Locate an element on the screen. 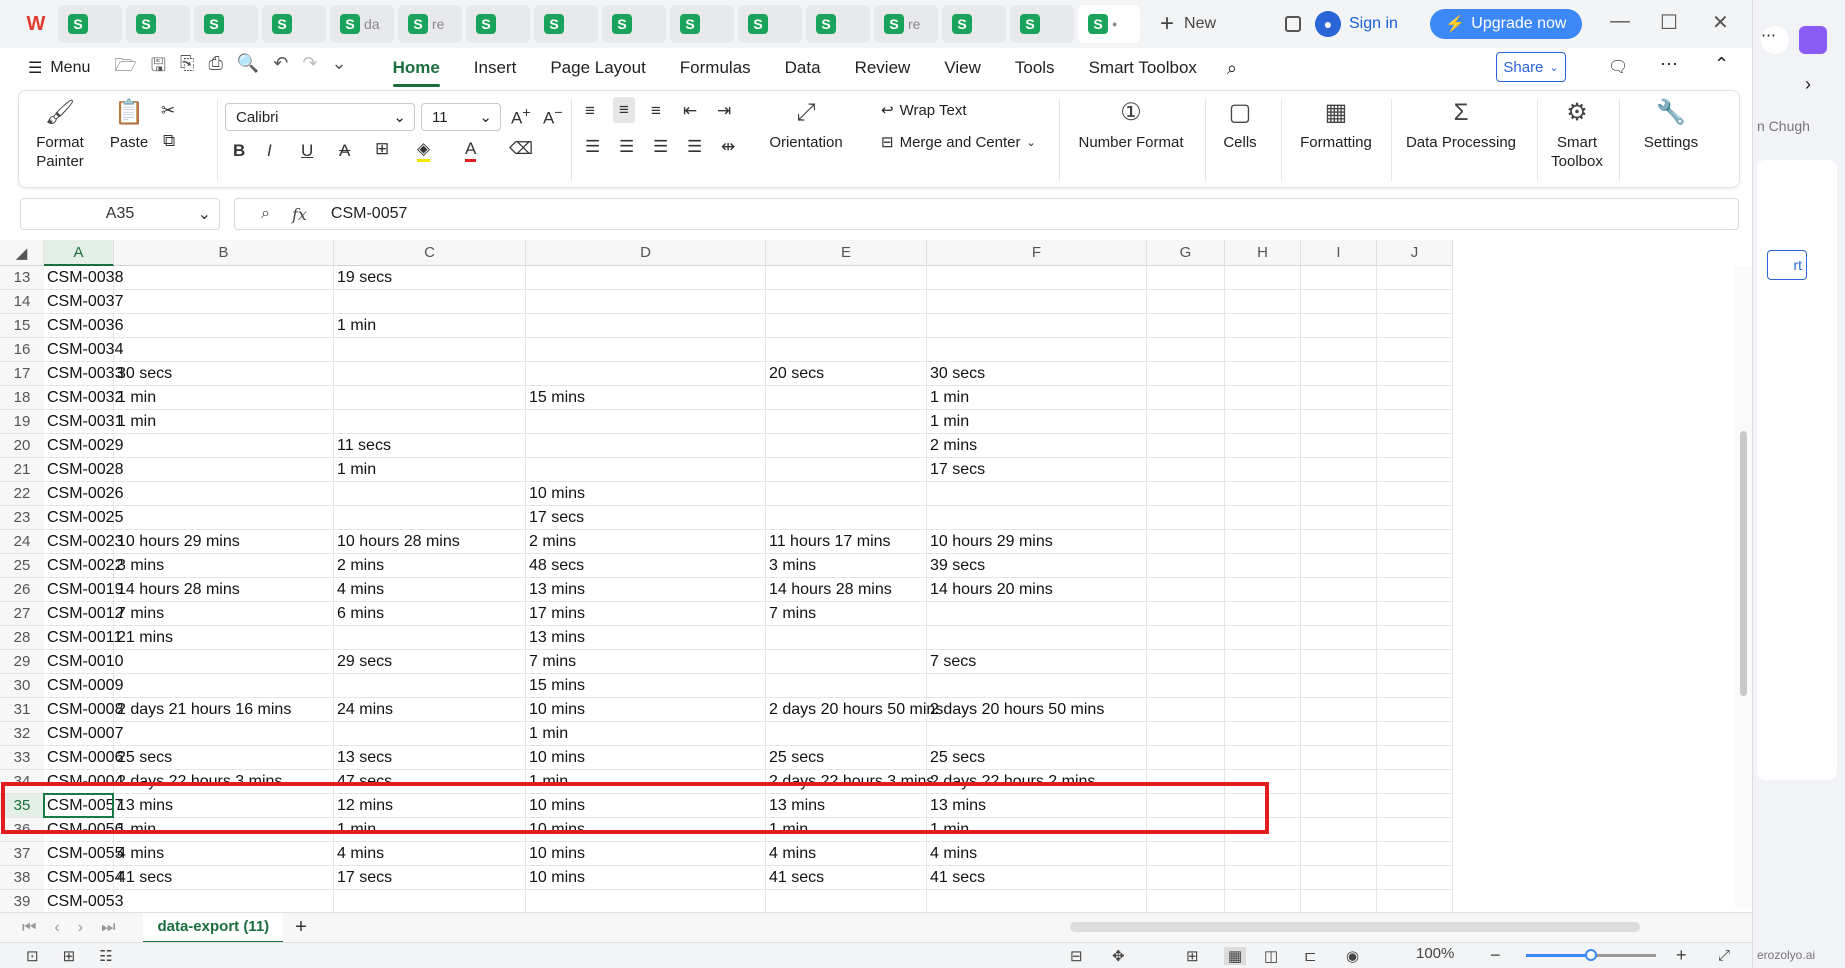  table-cell: CSM-0037 is located at coordinates (83, 302).